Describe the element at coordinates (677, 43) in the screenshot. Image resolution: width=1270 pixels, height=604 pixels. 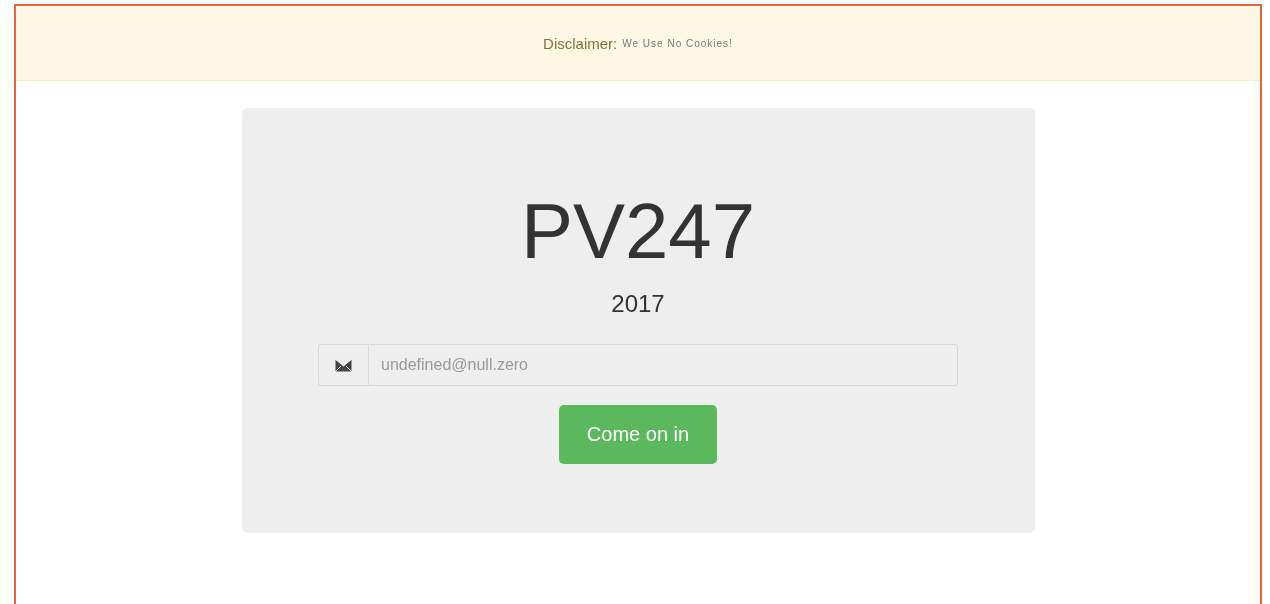
I see `disclaimer-text: We Use No Cookies!` at that location.